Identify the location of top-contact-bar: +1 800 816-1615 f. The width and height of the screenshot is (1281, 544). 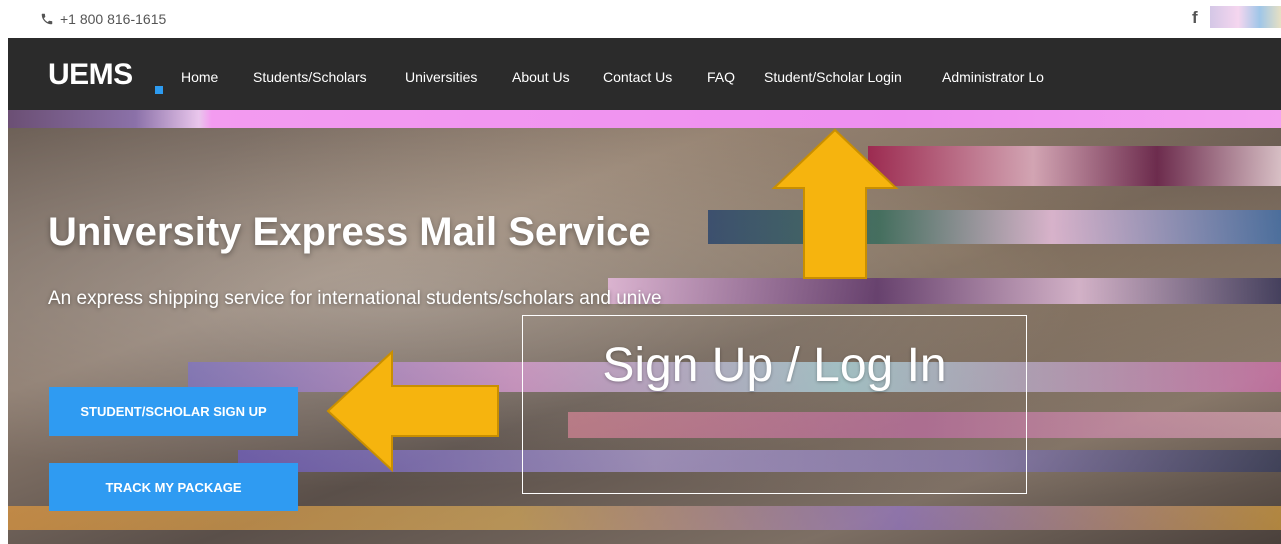
(640, 19).